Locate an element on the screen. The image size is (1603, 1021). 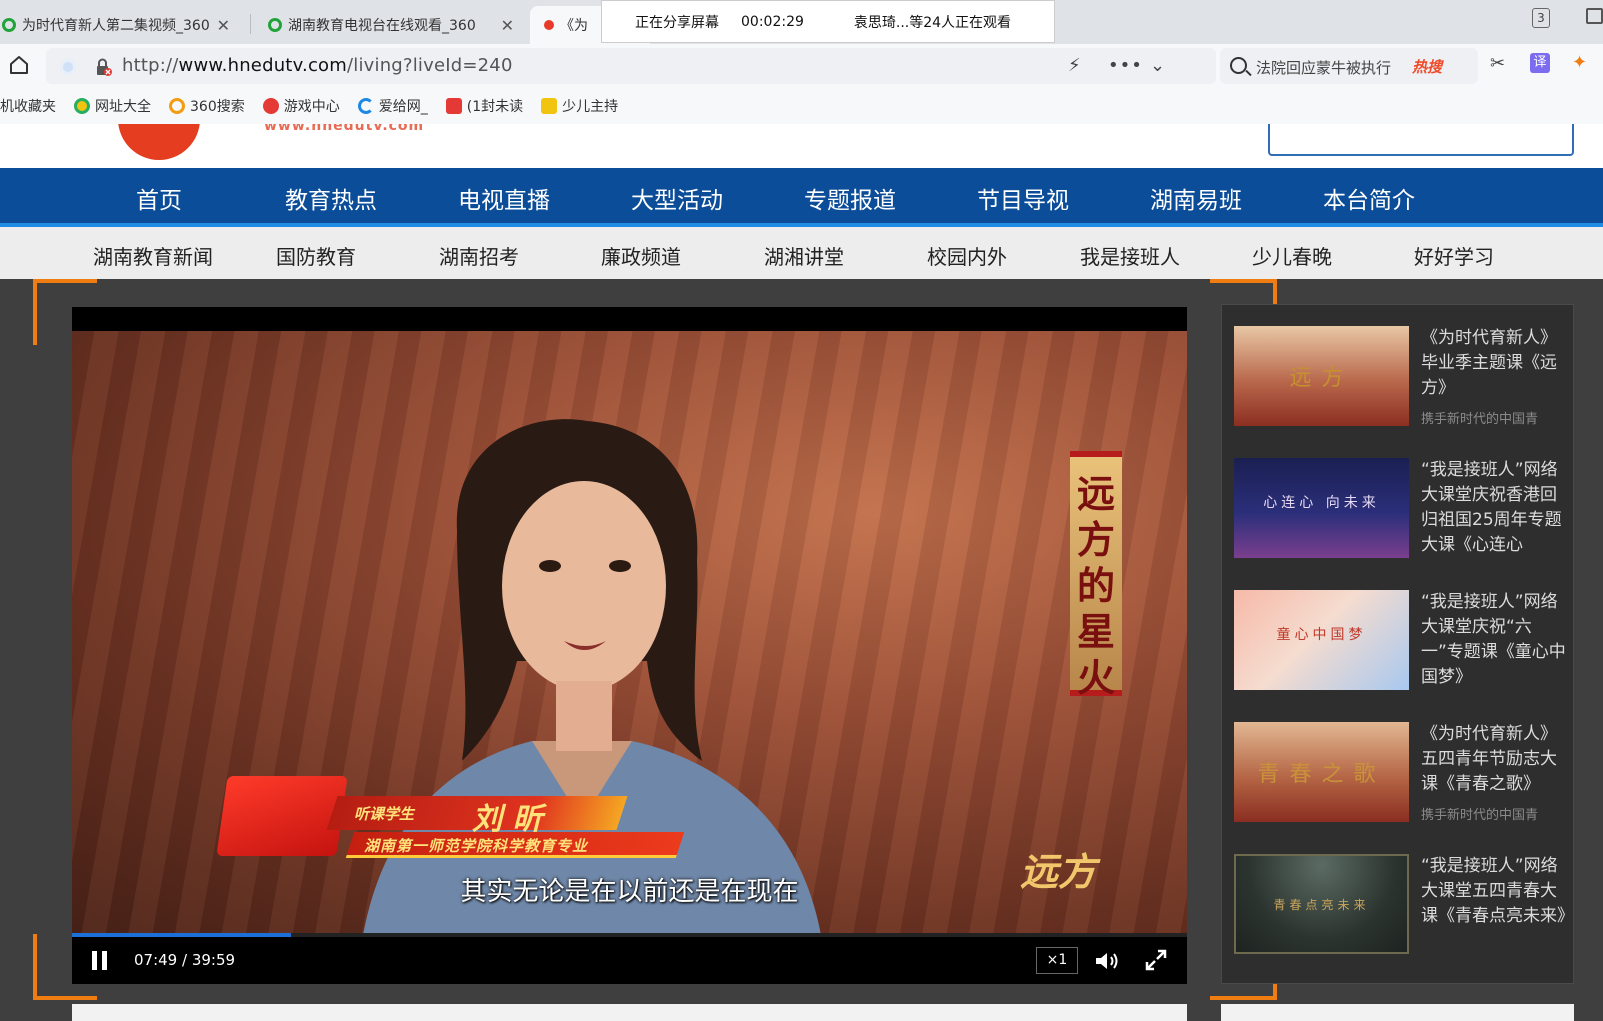
playlist-thumbnail: 青春之歌 is located at coordinates (1321, 772).